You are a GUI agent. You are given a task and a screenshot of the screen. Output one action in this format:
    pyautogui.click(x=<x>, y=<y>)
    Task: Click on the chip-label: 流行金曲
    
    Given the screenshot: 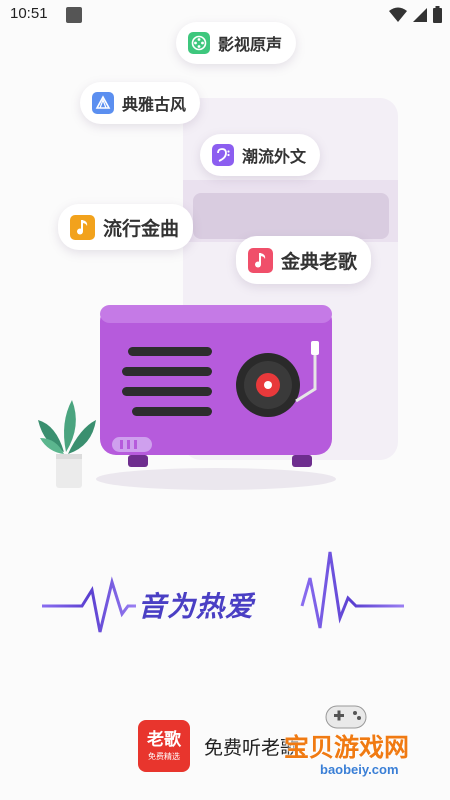 What is the action you would take?
    pyautogui.click(x=141, y=228)
    